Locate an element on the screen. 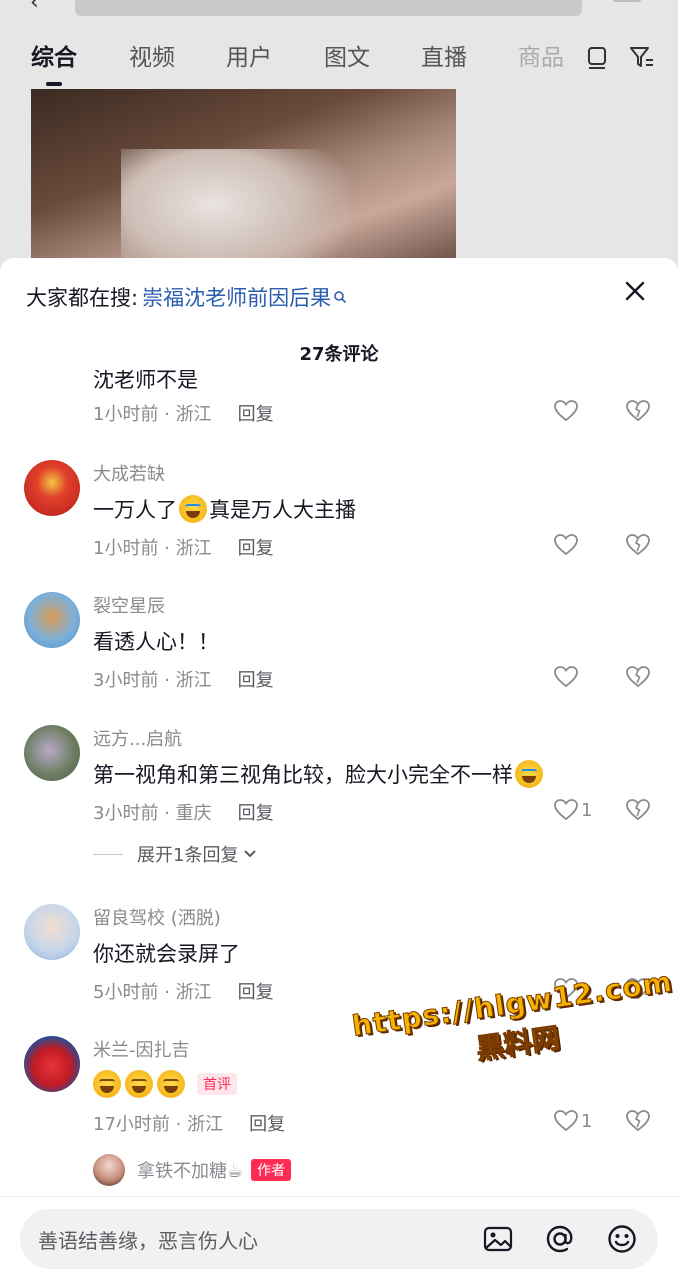  mention-icon is located at coordinates (560, 1239).